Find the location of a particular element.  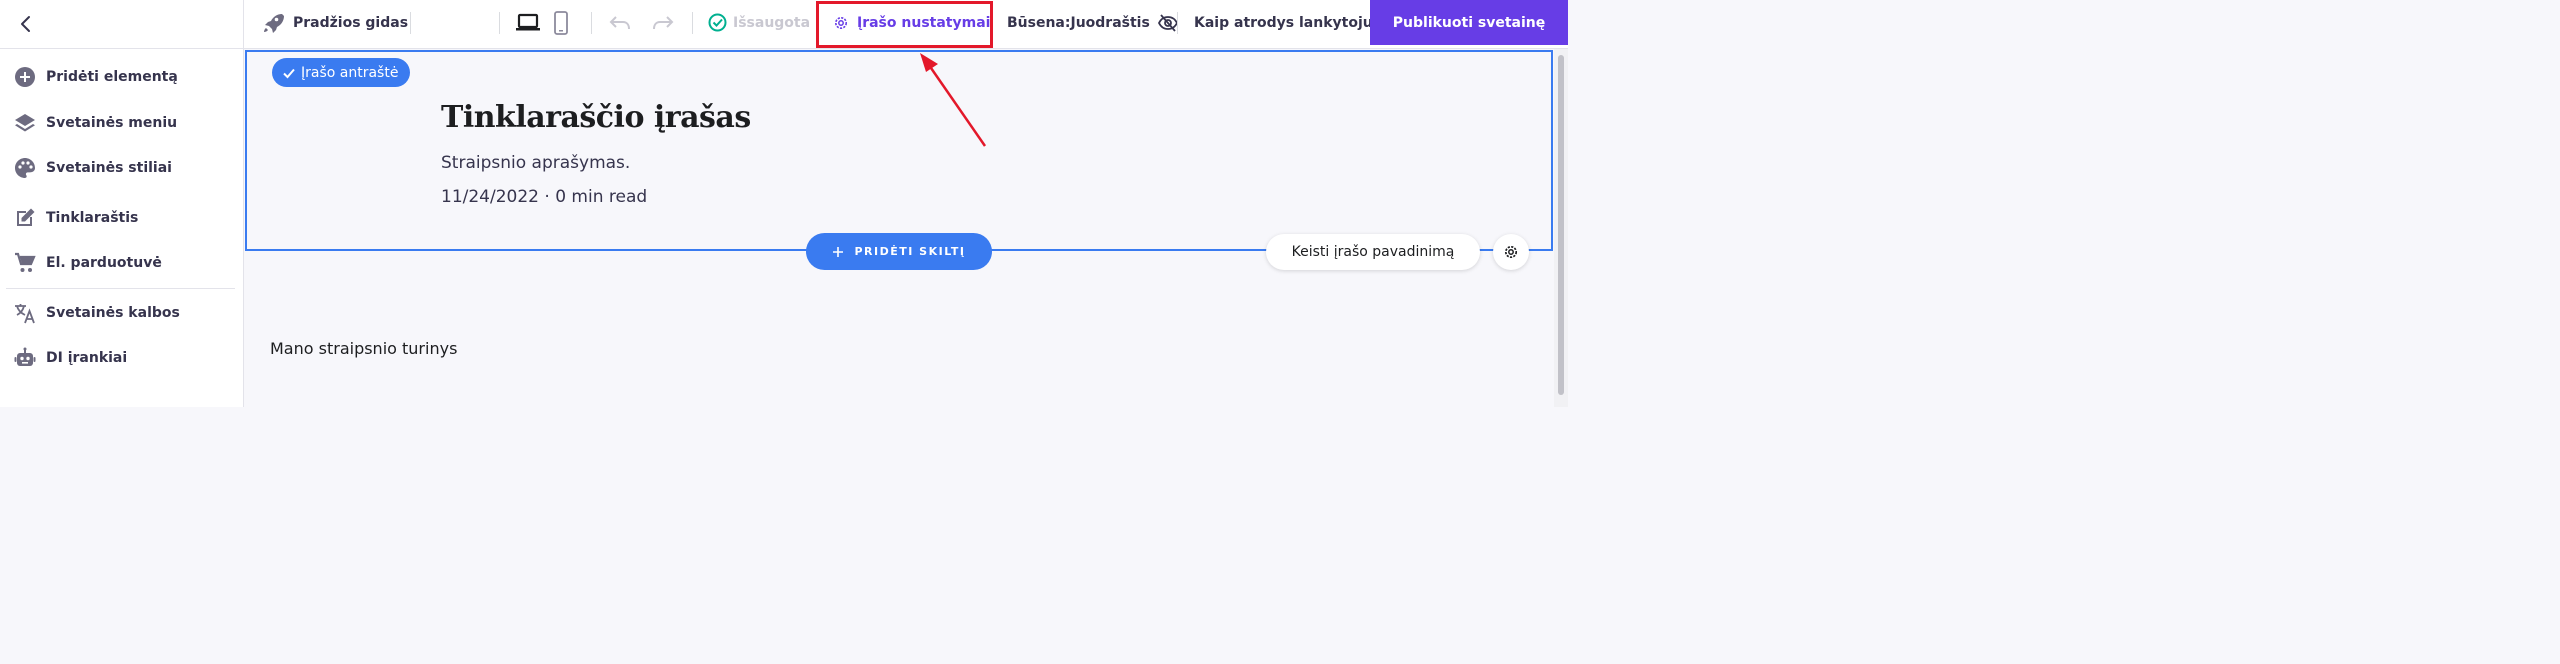

mobile-view-button is located at coordinates (561, 22).